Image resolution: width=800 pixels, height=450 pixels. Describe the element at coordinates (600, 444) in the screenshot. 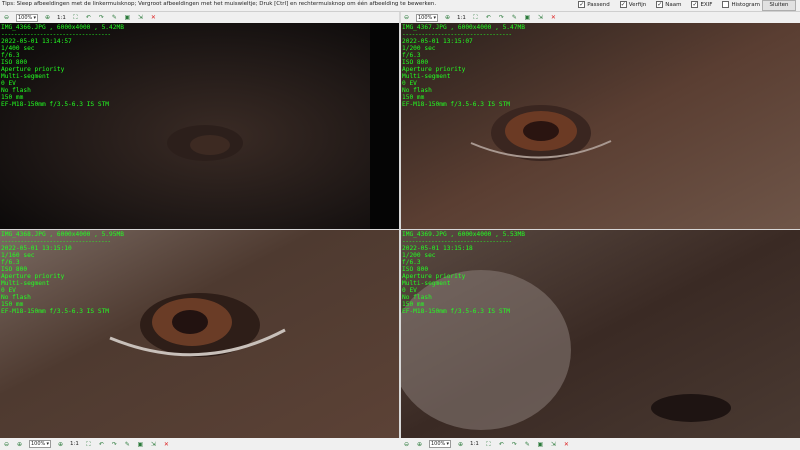

I see `toolbar-bottom-right: ⊖ ⊕ 100% ⊕ 1:1 ⛶ ↶ ↷ ✎ ▣ ⇲ ✕` at that location.